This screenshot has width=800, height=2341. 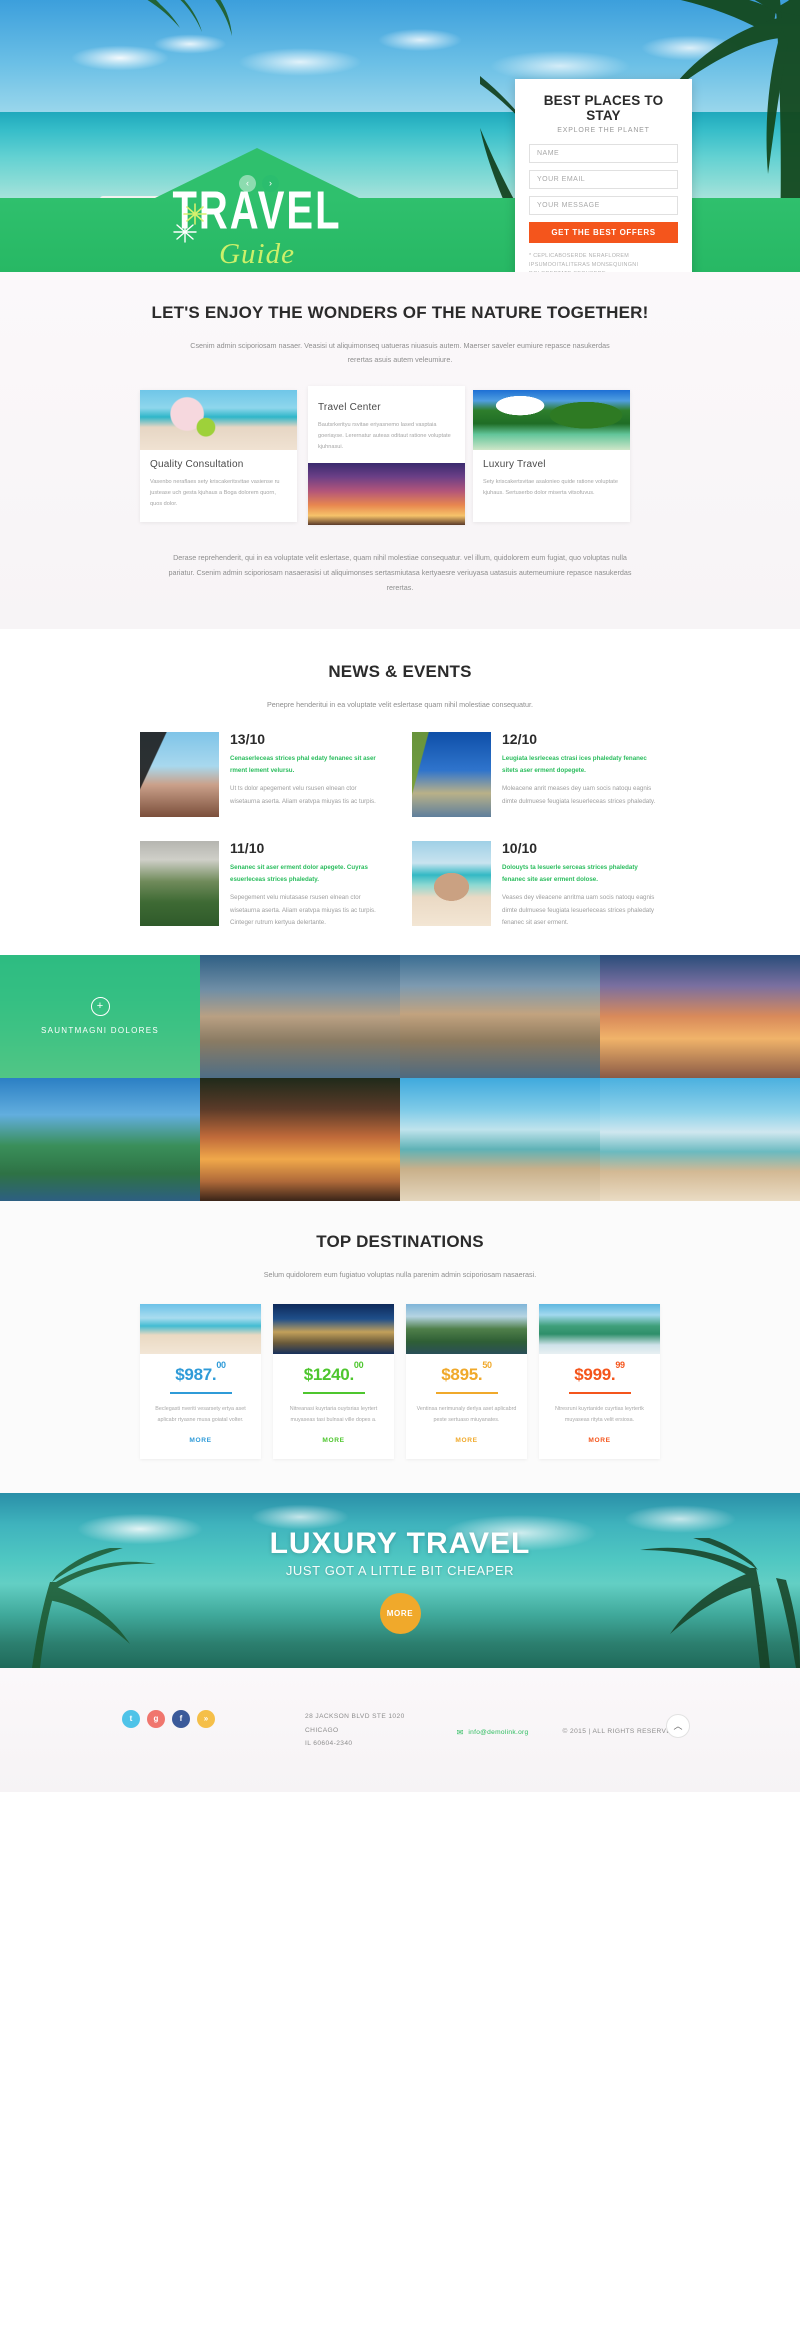 What do you see at coordinates (329, 1375) in the screenshot?
I see `price-main: $1240.` at bounding box center [329, 1375].